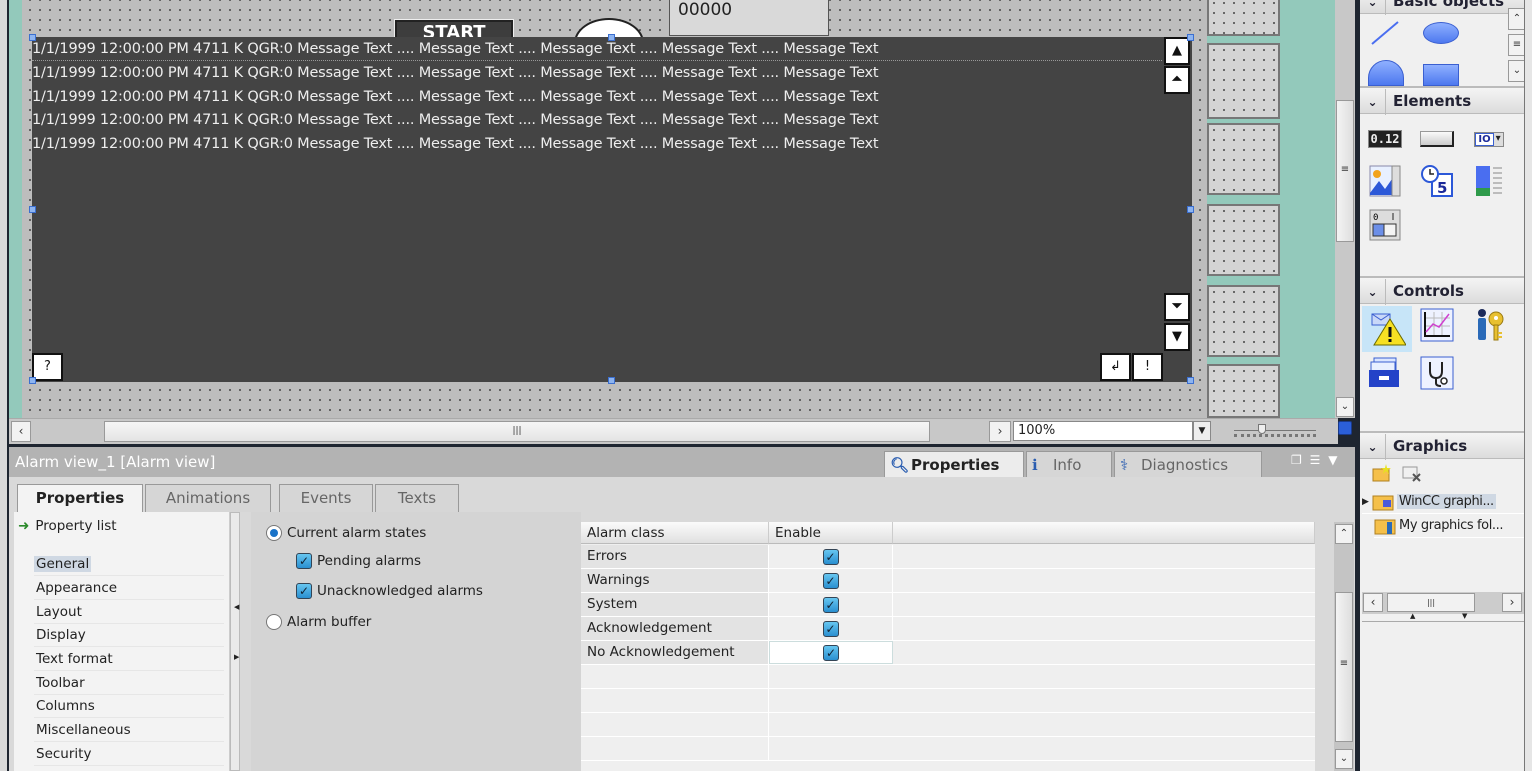 This screenshot has height=771, width=1532. What do you see at coordinates (1386, 73) in the screenshot?
I see `circle-tool-icon` at bounding box center [1386, 73].